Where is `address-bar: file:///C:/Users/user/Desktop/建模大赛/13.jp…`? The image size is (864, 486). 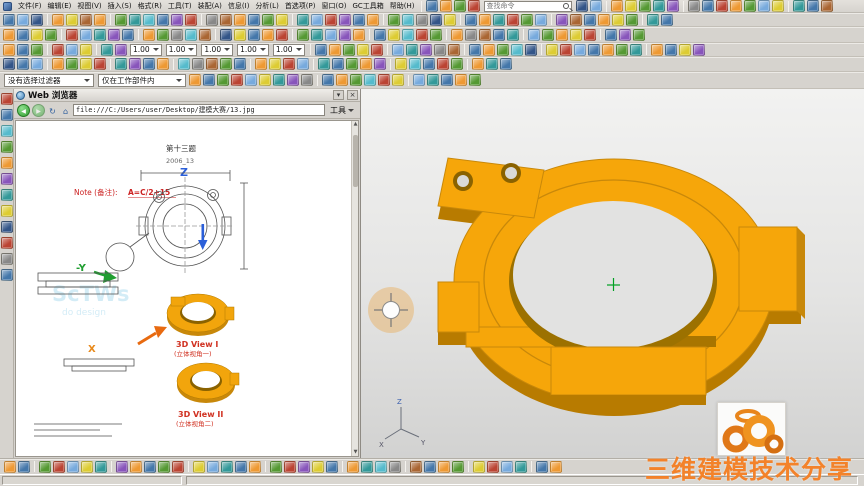 address-bar: file:///C:/Users/user/Desktop/建模大赛/13.jp… is located at coordinates (199, 110).